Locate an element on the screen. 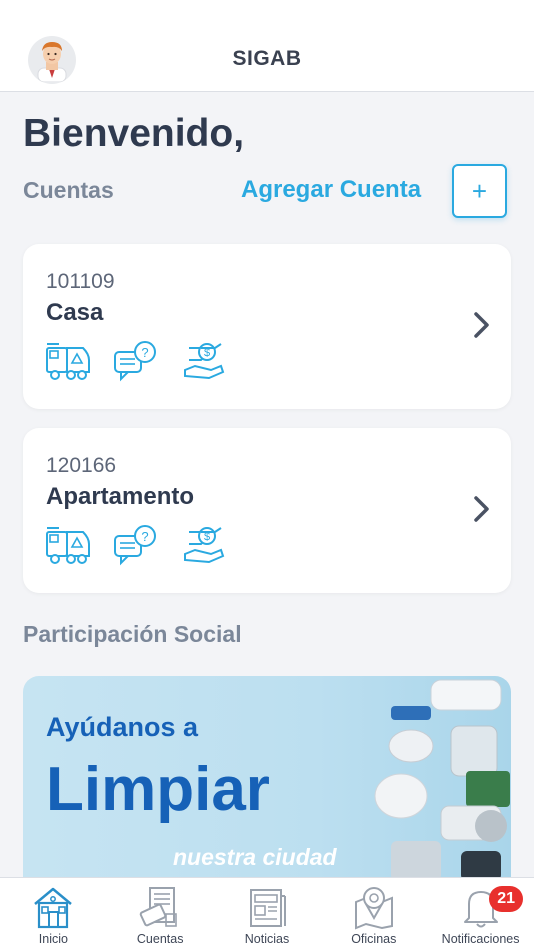 The height and width of the screenshot is (950, 534). add-account-link: Agregar Cuenta is located at coordinates (331, 190).